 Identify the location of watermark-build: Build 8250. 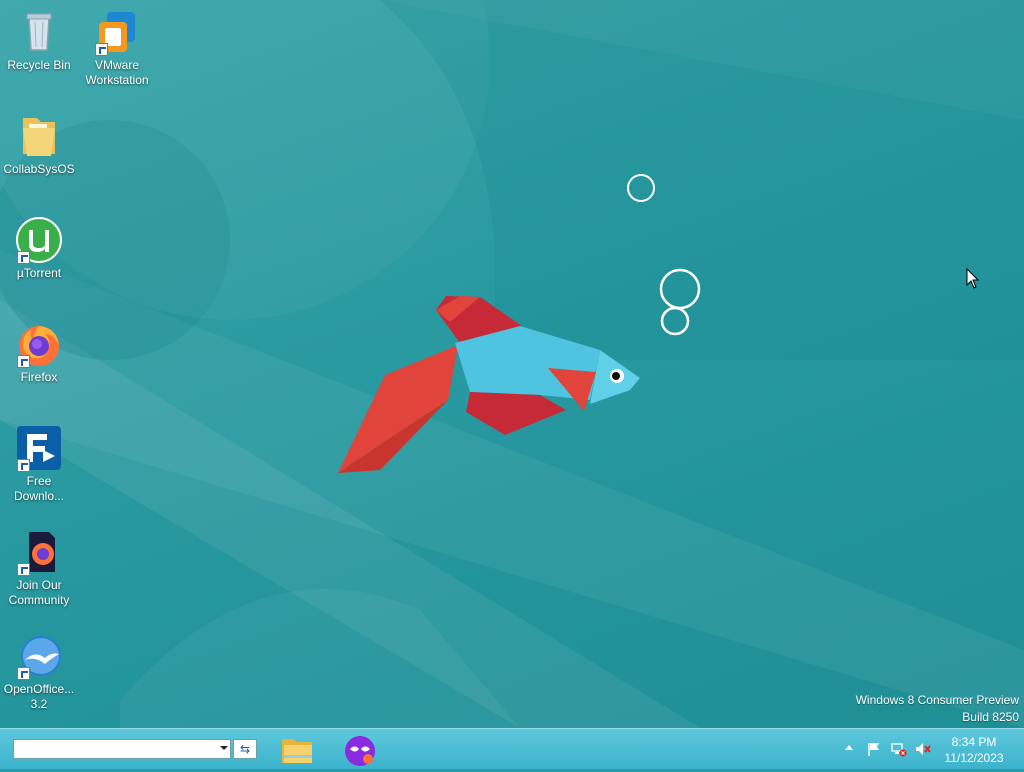
(990, 717).